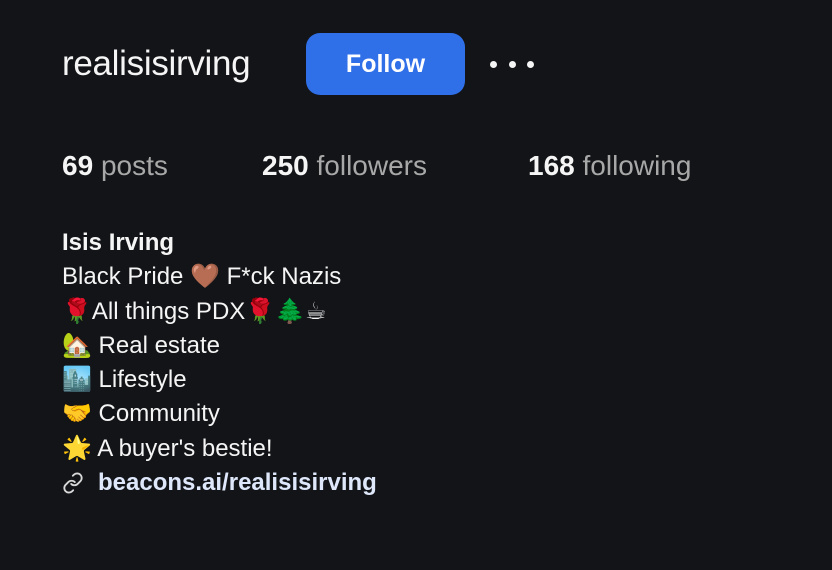 The image size is (832, 570). Describe the element at coordinates (385, 64) in the screenshot. I see `follow-button: Follow` at that location.